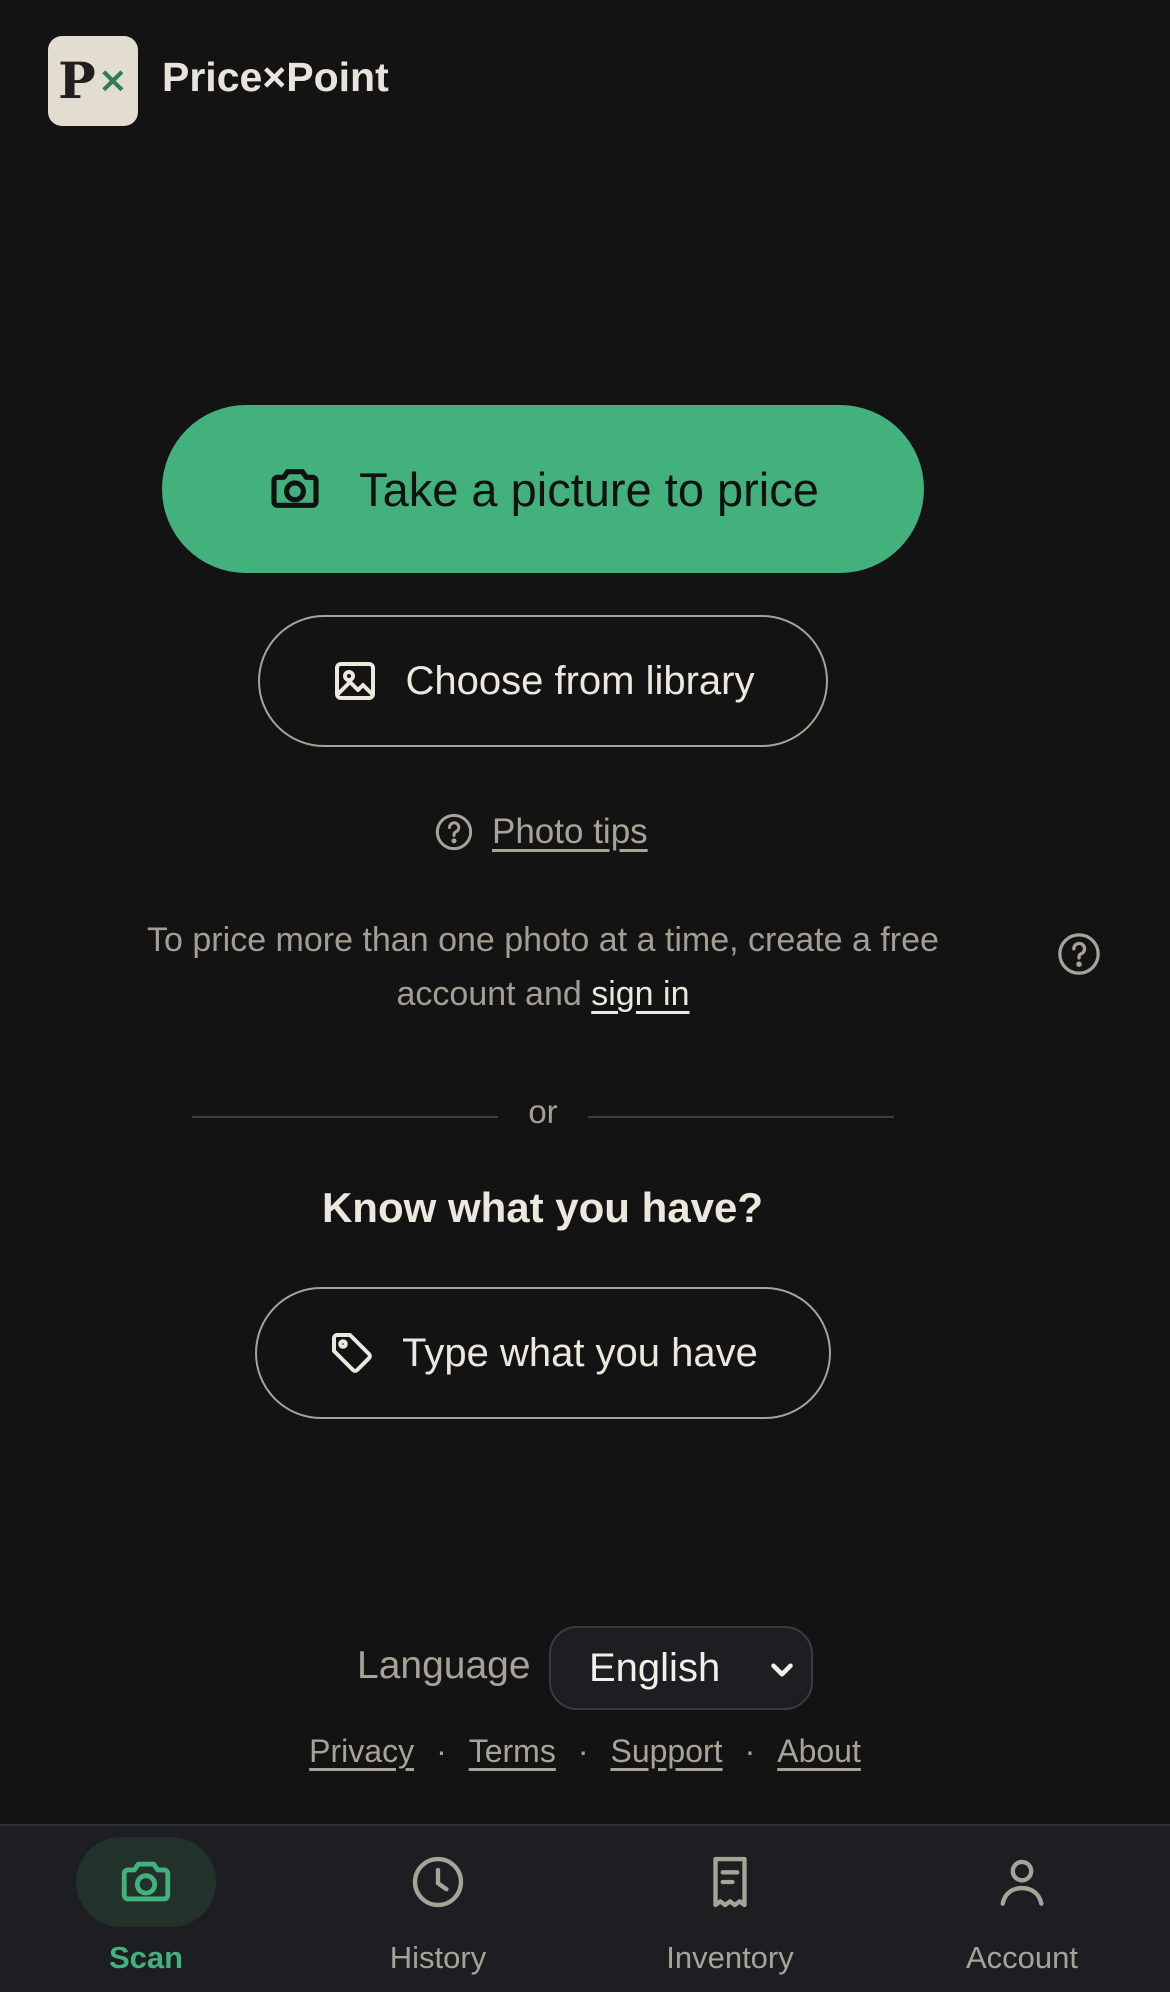  I want to click on bottom-nav: Scan History Inventory Account, so click(585, 1908).